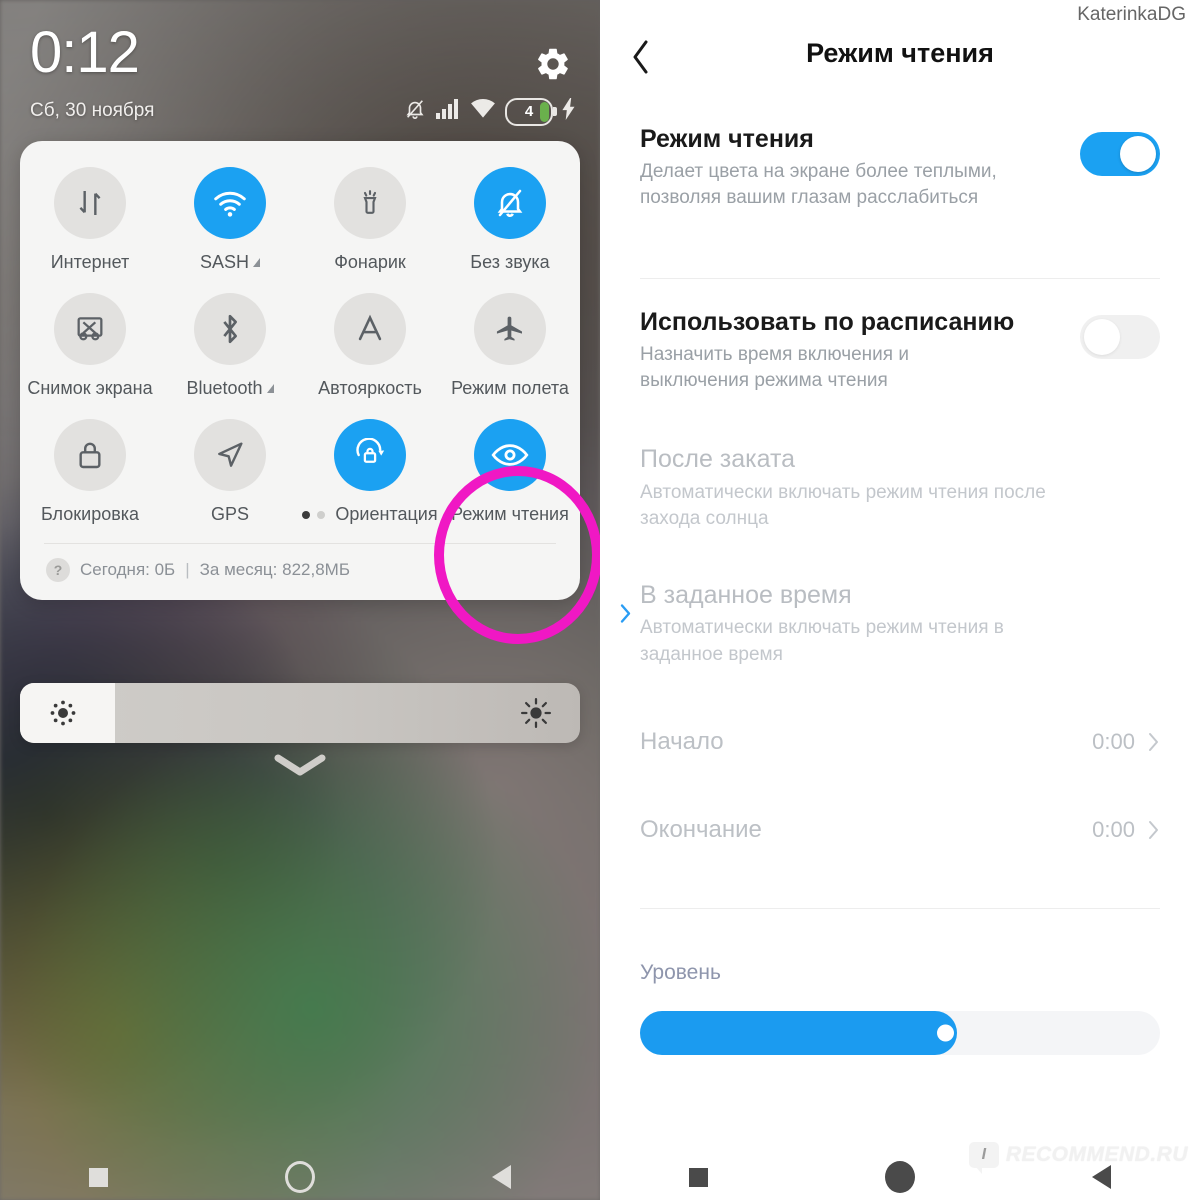  What do you see at coordinates (370, 450) in the screenshot?
I see `rotation-lock-icon` at bounding box center [370, 450].